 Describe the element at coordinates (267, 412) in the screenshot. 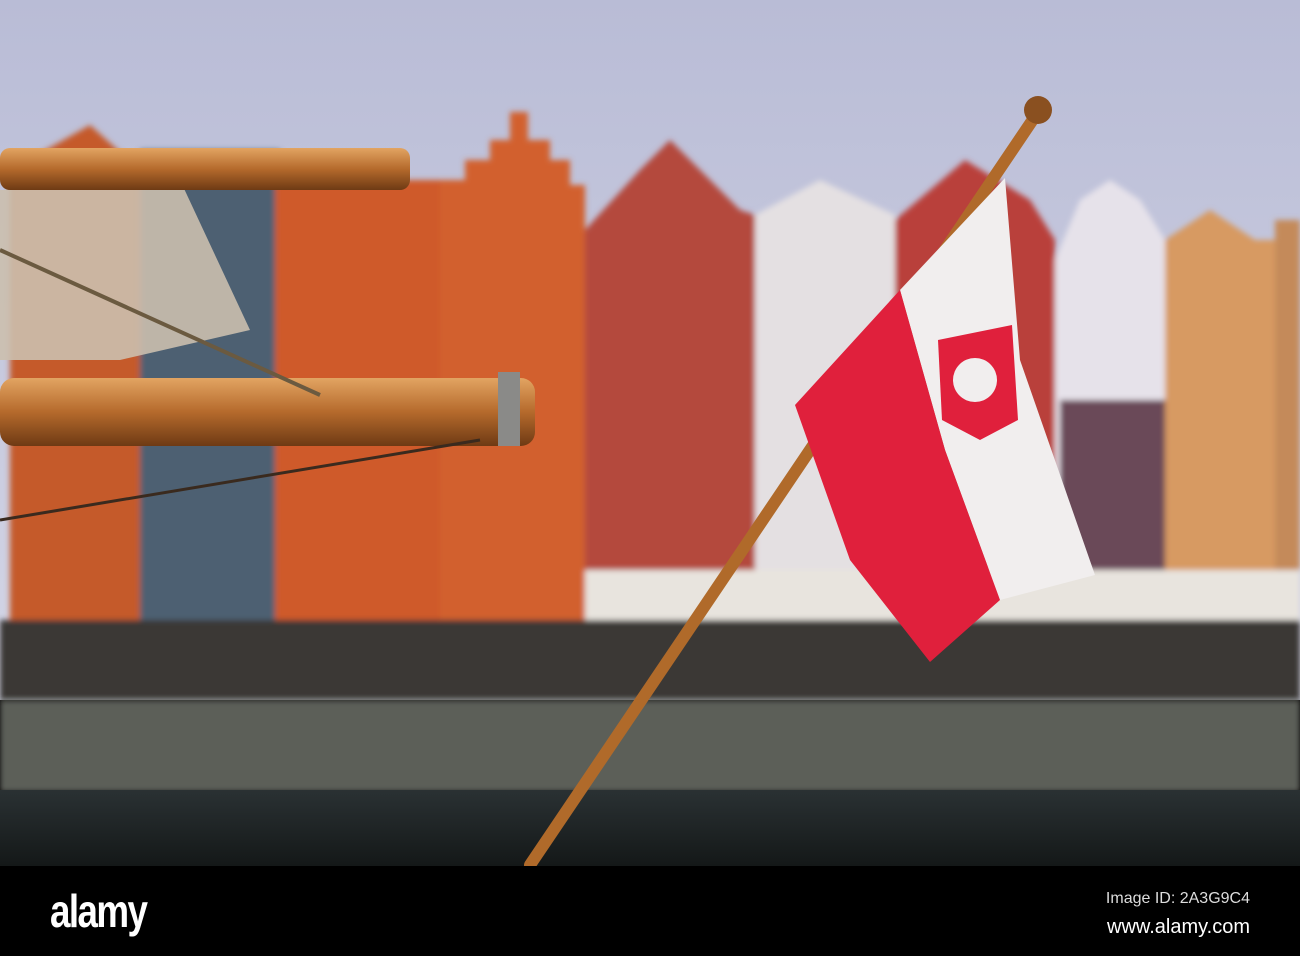

I see `bowsprit-boom` at that location.